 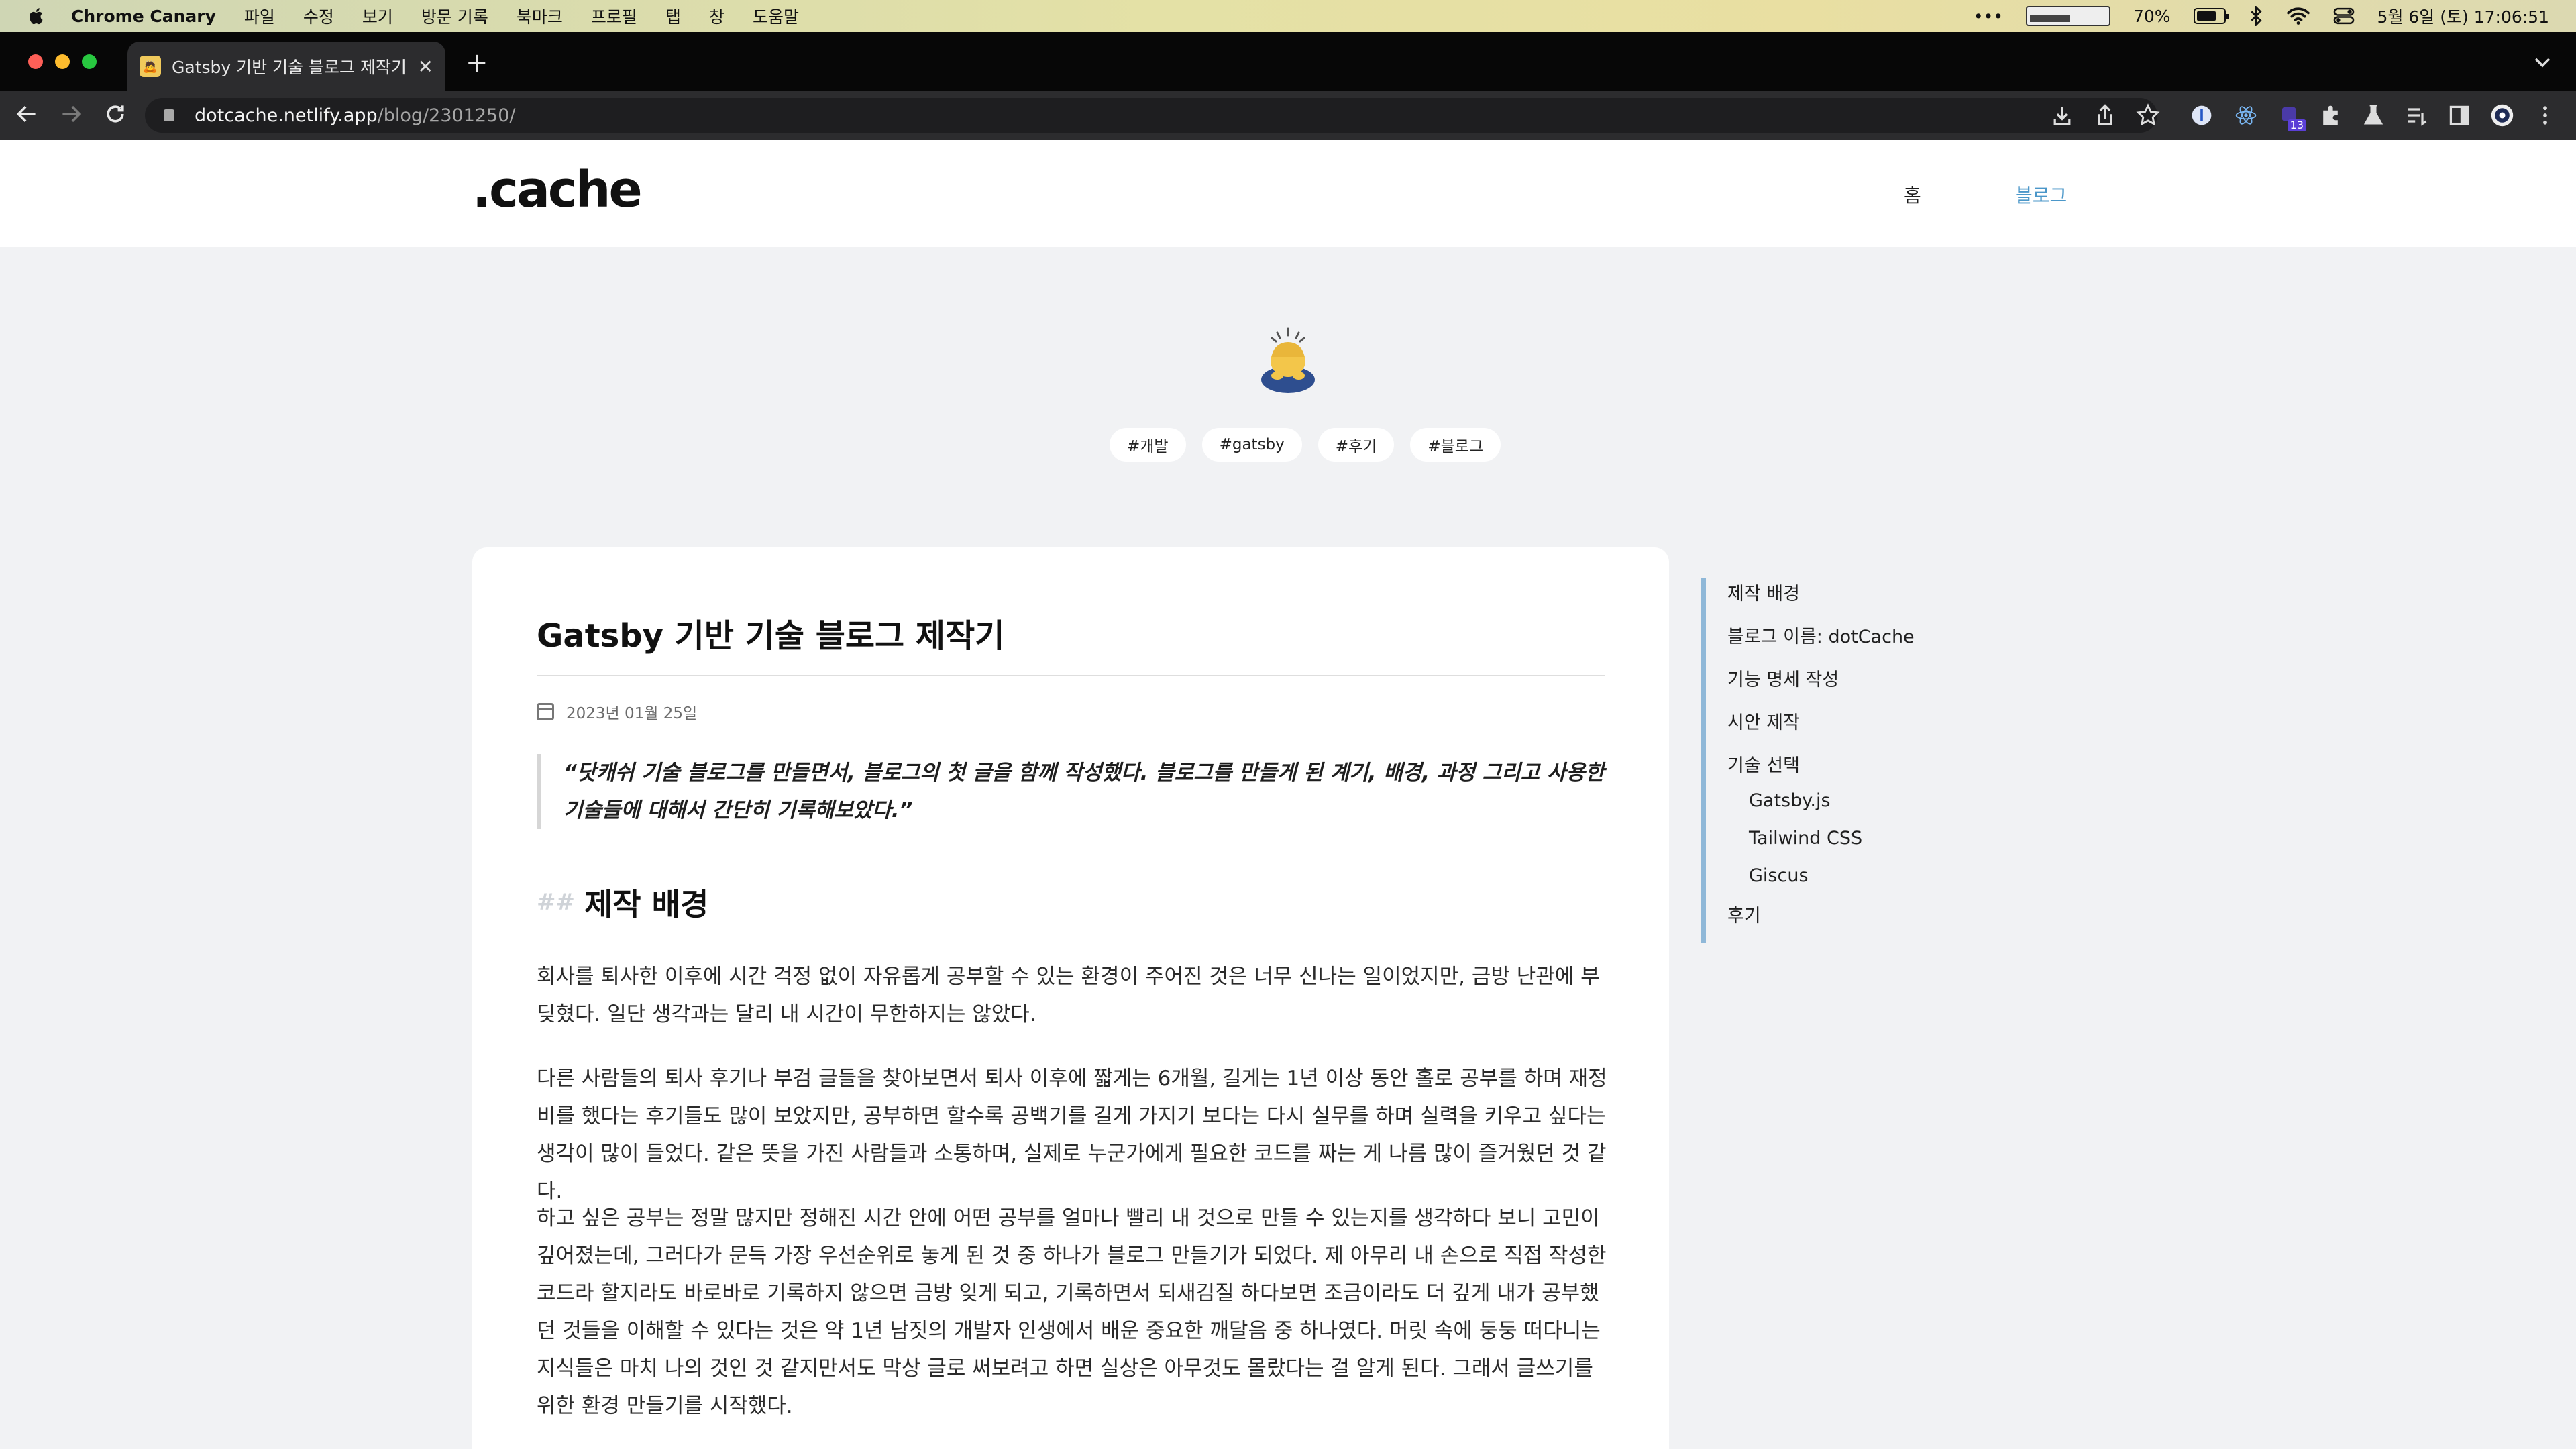 What do you see at coordinates (2062, 115) in the screenshot?
I see `install-app-icon` at bounding box center [2062, 115].